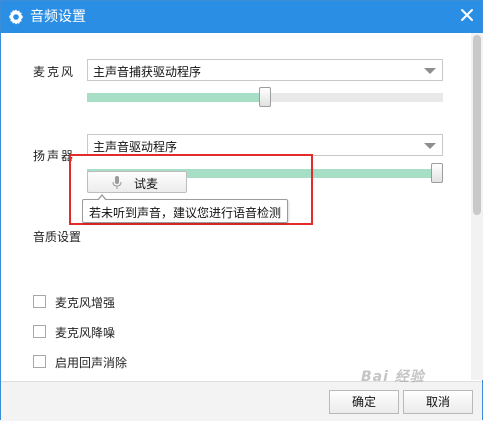 The width and height of the screenshot is (483, 421). What do you see at coordinates (146, 184) in the screenshot?
I see `test-mic-label: 试麦` at bounding box center [146, 184].